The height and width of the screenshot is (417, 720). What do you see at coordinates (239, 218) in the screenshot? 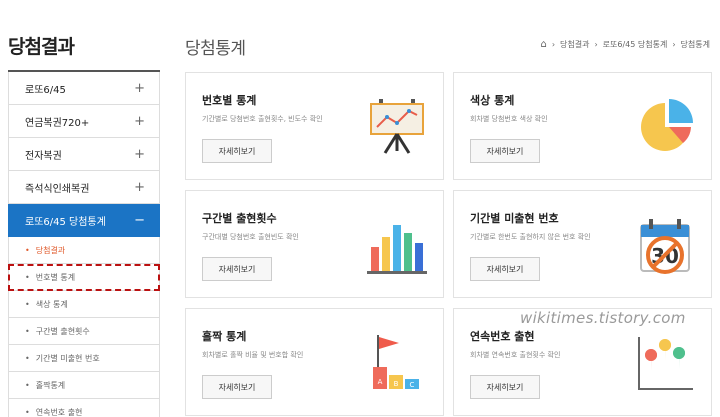
I see `card-title: 구간별 출현횟수` at bounding box center [239, 218].